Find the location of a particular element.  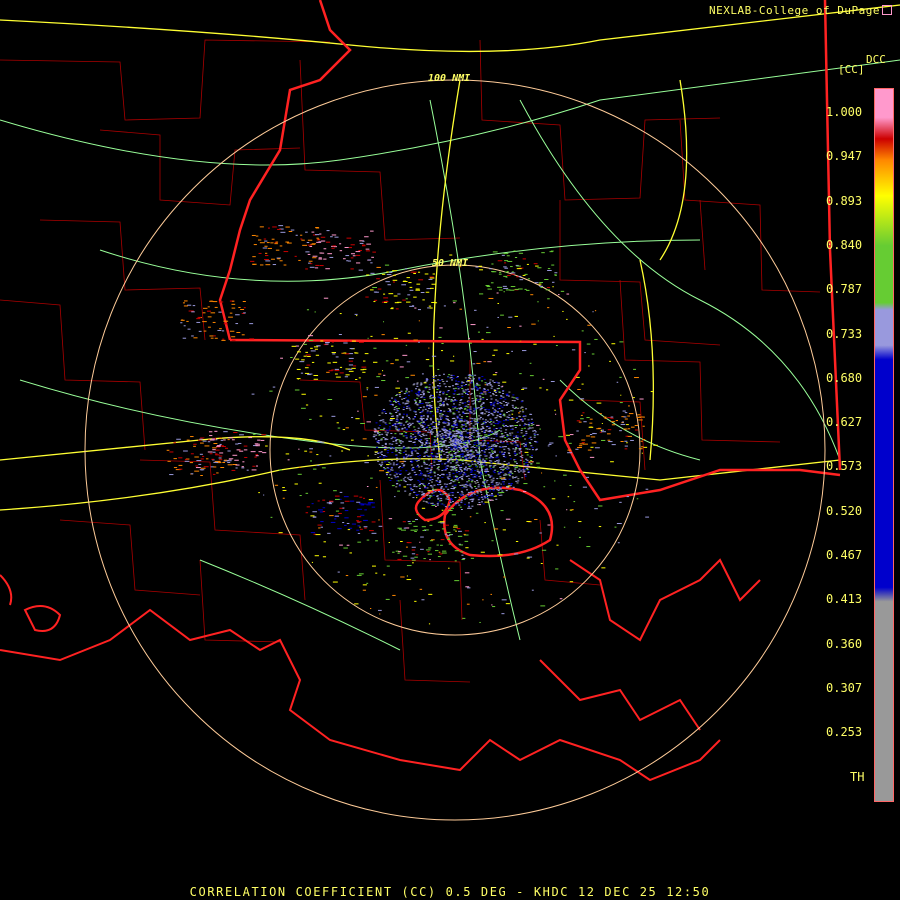

credit-text: NEXLAB-College of DuPage is located at coordinates (800, 10).